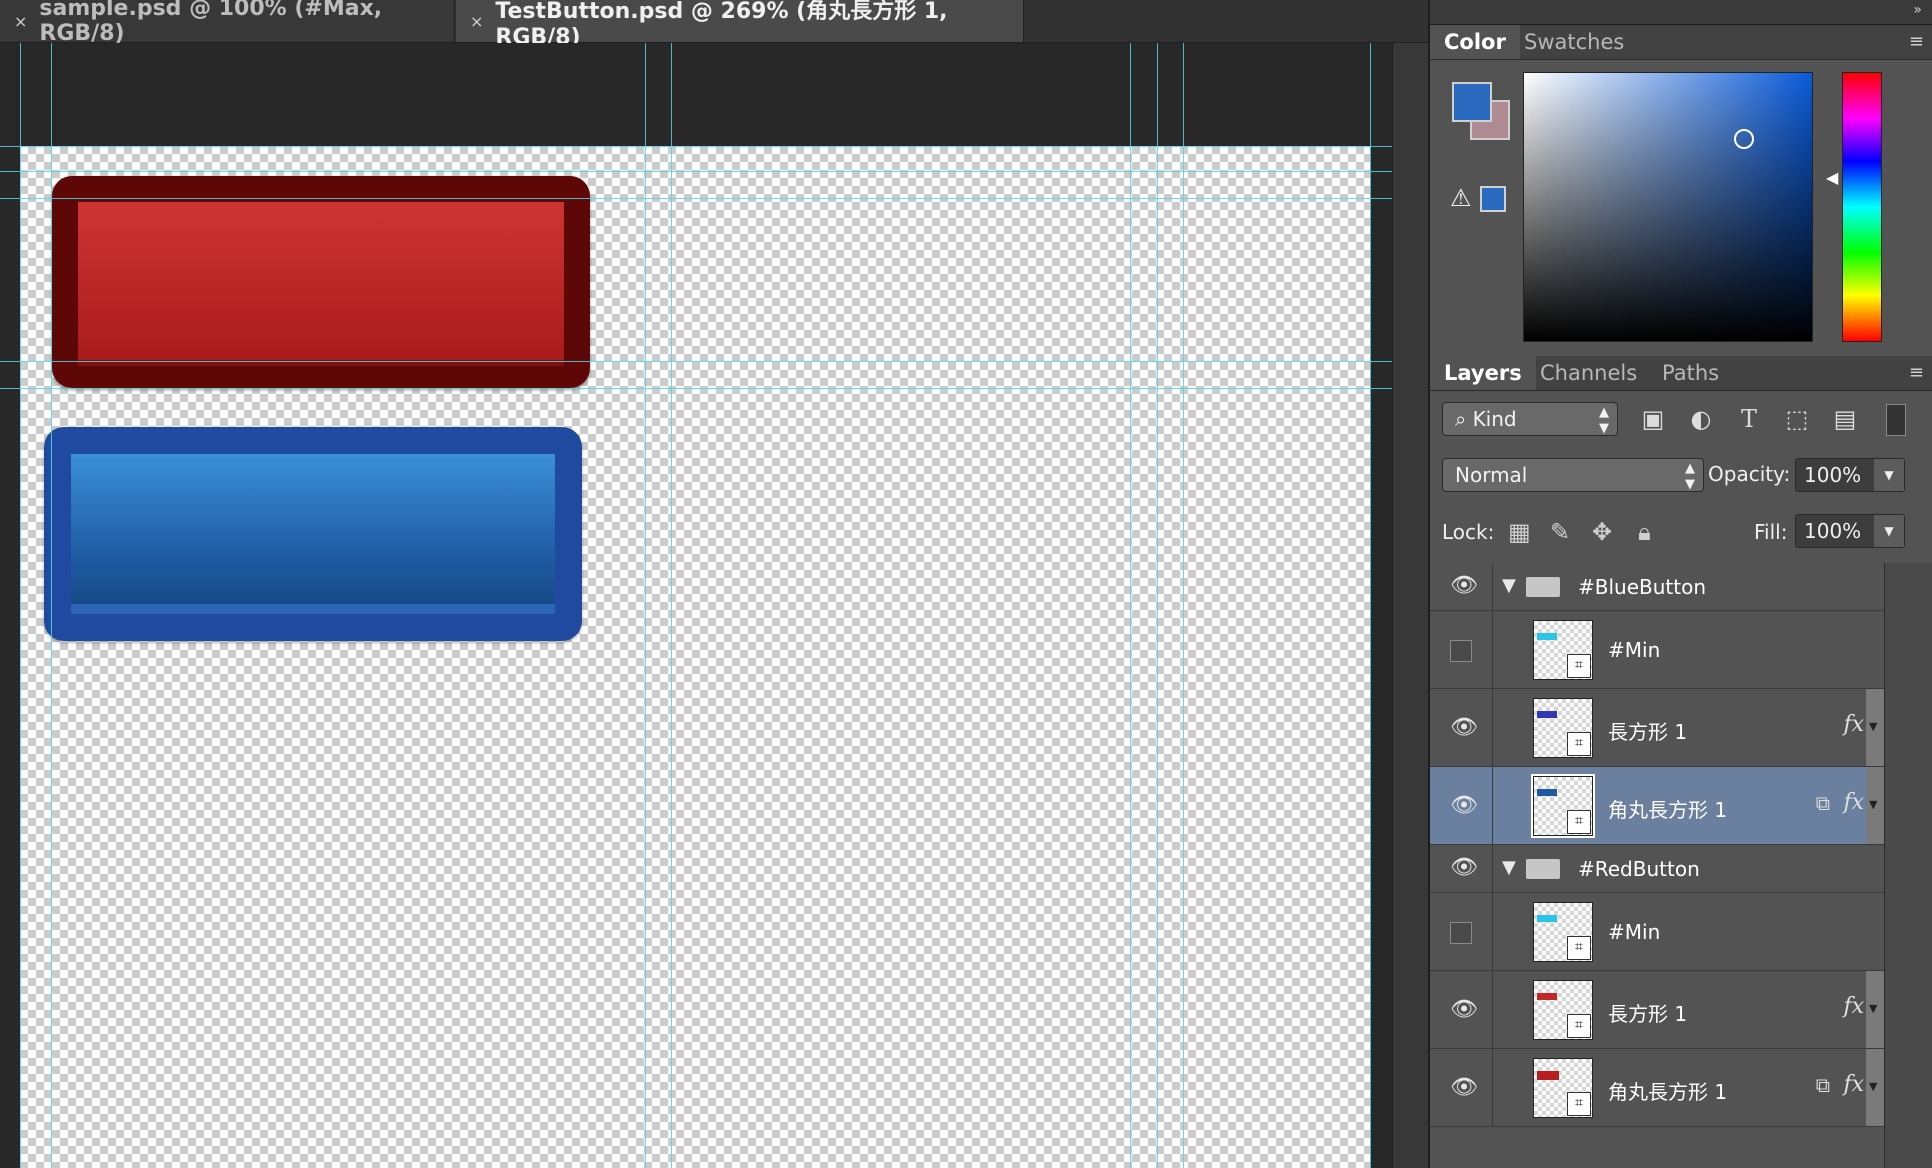 This screenshot has width=1932, height=1168. Describe the element at coordinates (1681, 12) in the screenshot. I see `panel-collapse-bar: »` at that location.